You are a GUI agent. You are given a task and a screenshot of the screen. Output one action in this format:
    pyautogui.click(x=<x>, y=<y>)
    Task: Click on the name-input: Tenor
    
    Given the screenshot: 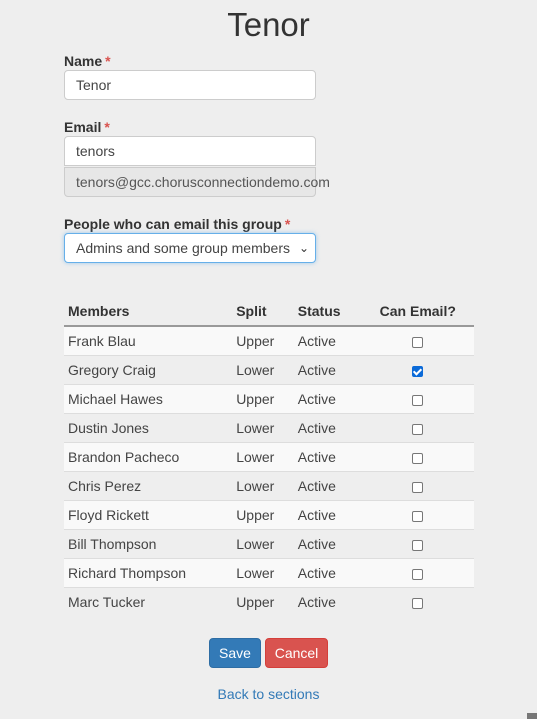 What is the action you would take?
    pyautogui.click(x=190, y=85)
    